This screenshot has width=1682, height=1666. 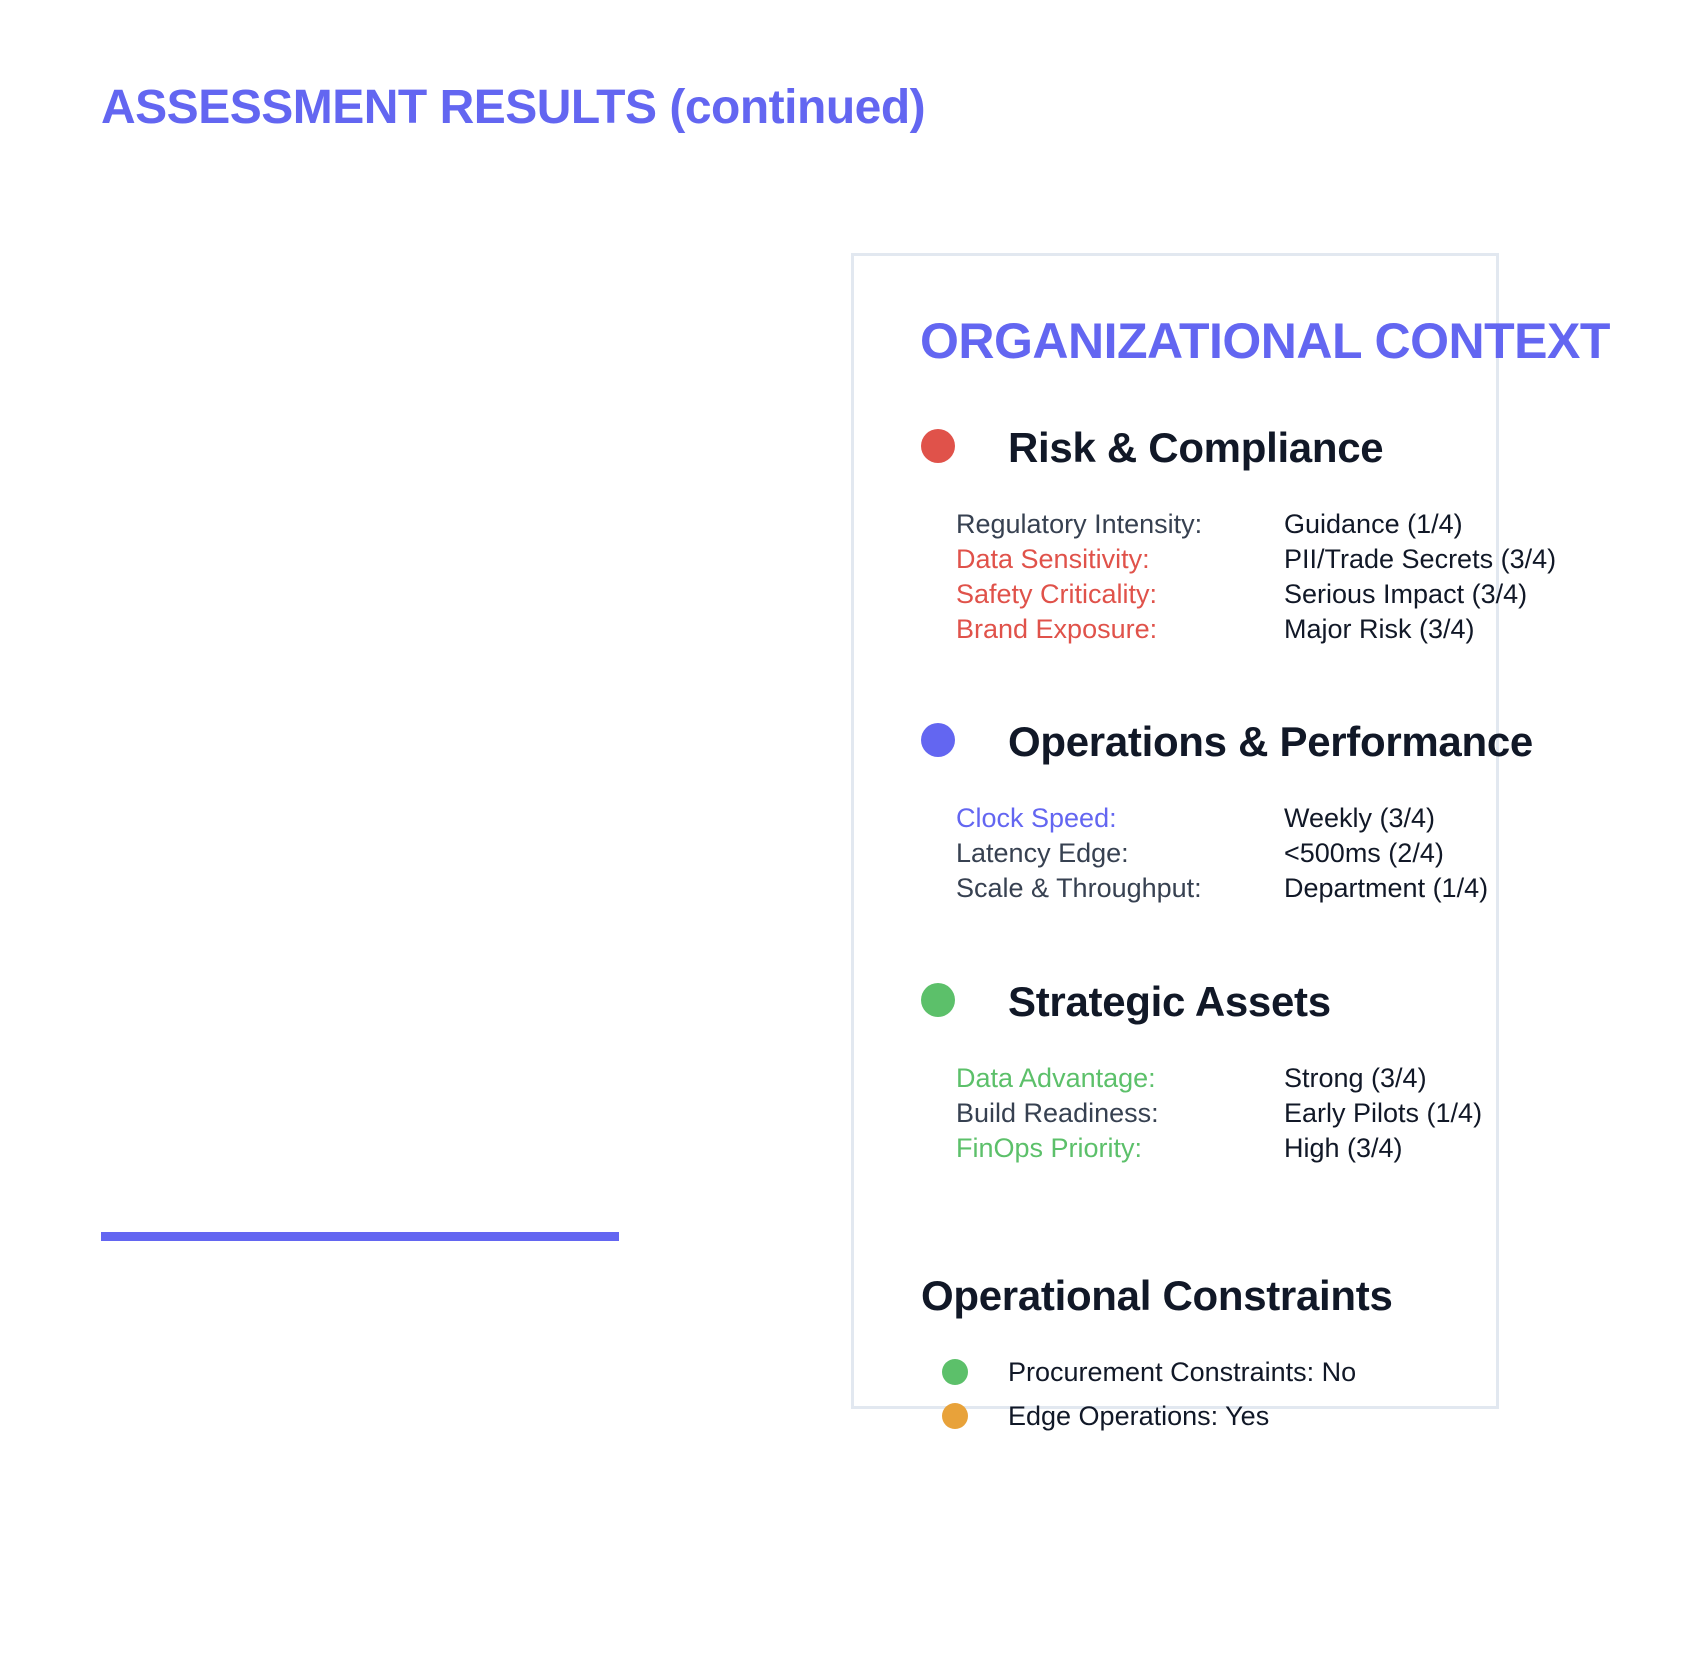 I want to click on row-label-regulatory-intensity: Regulatory Intensity:, so click(x=1079, y=524).